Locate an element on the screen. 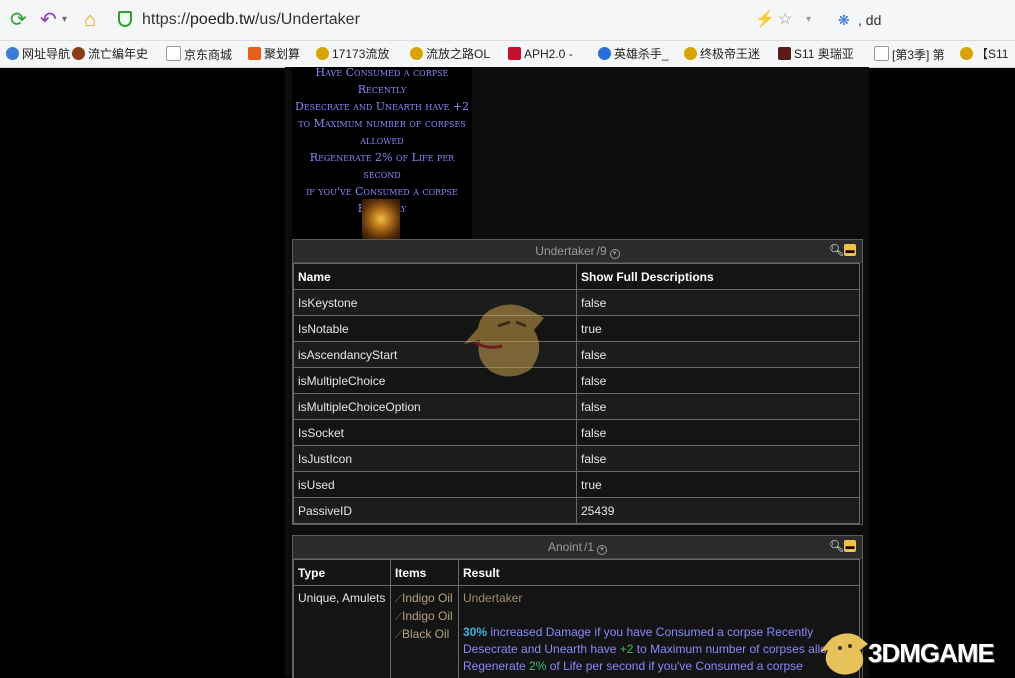 The width and height of the screenshot is (1015, 678). tooltip-line: Recently is located at coordinates (382, 89).